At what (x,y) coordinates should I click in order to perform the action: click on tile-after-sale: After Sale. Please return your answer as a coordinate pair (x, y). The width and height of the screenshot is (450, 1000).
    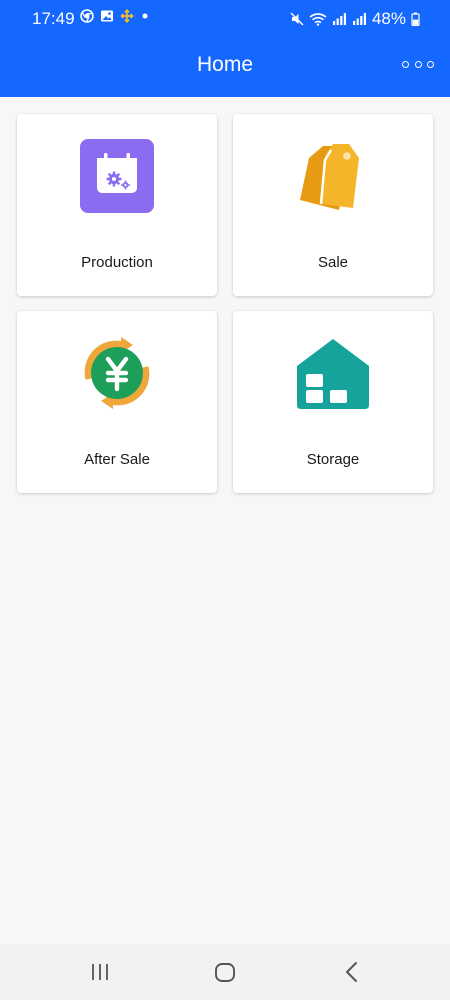
    Looking at the image, I should click on (117, 402).